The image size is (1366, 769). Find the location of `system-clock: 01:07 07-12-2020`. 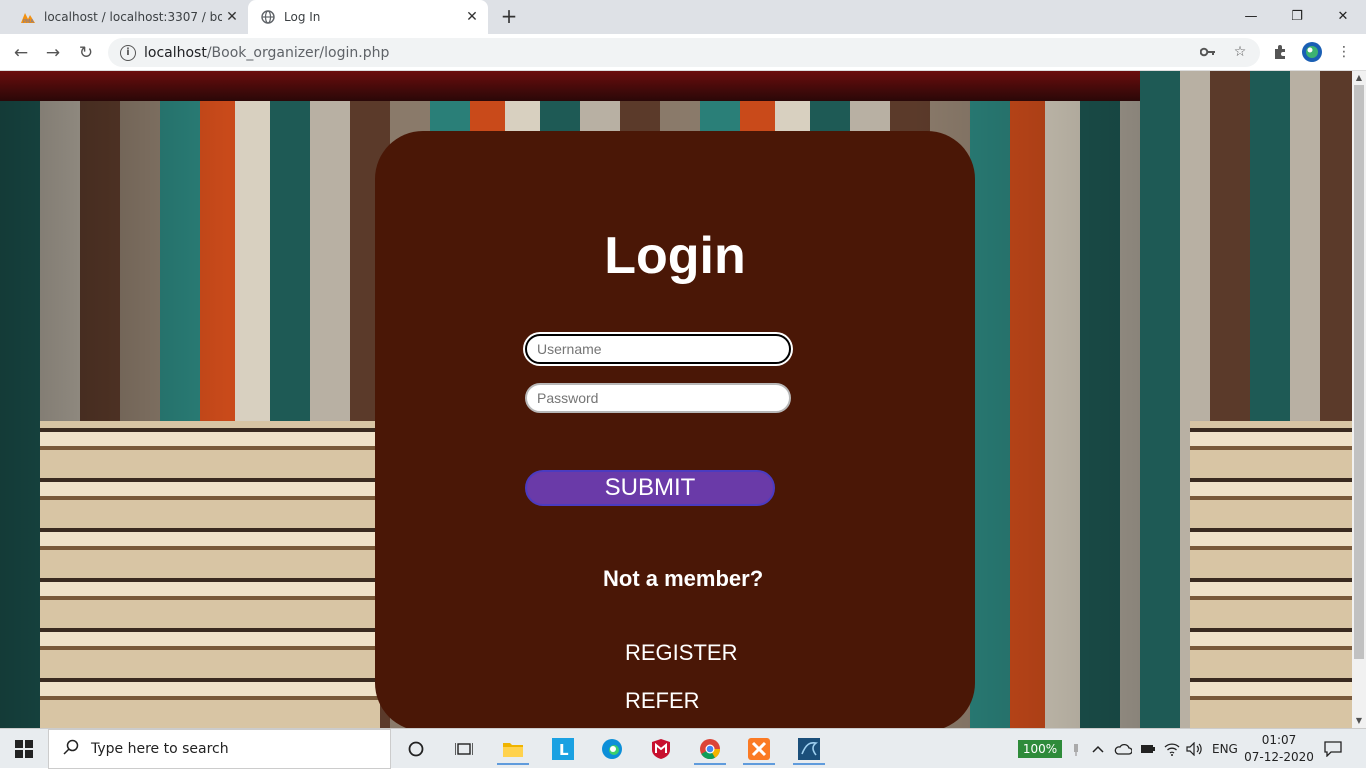

system-clock: 01:07 07-12-2020 is located at coordinates (1279, 749).